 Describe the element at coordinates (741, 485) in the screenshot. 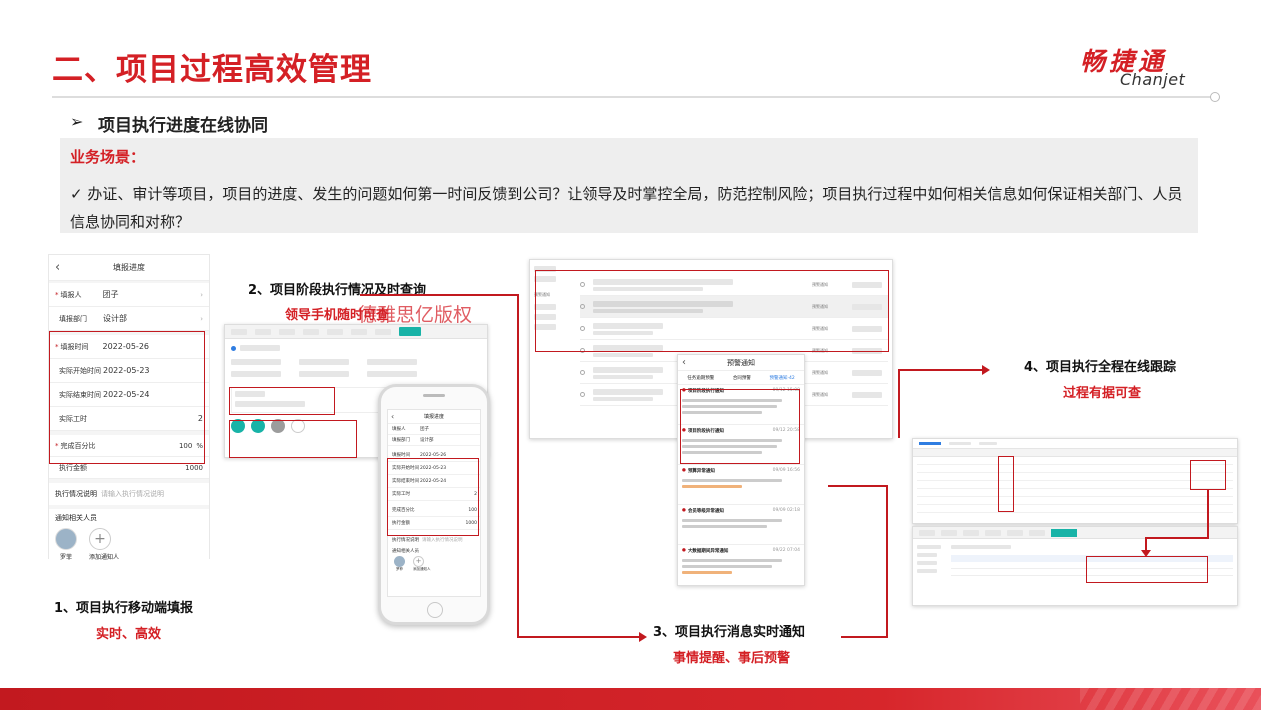

I see `notice-item: ● 预算异常通知 09/09 16:56` at that location.